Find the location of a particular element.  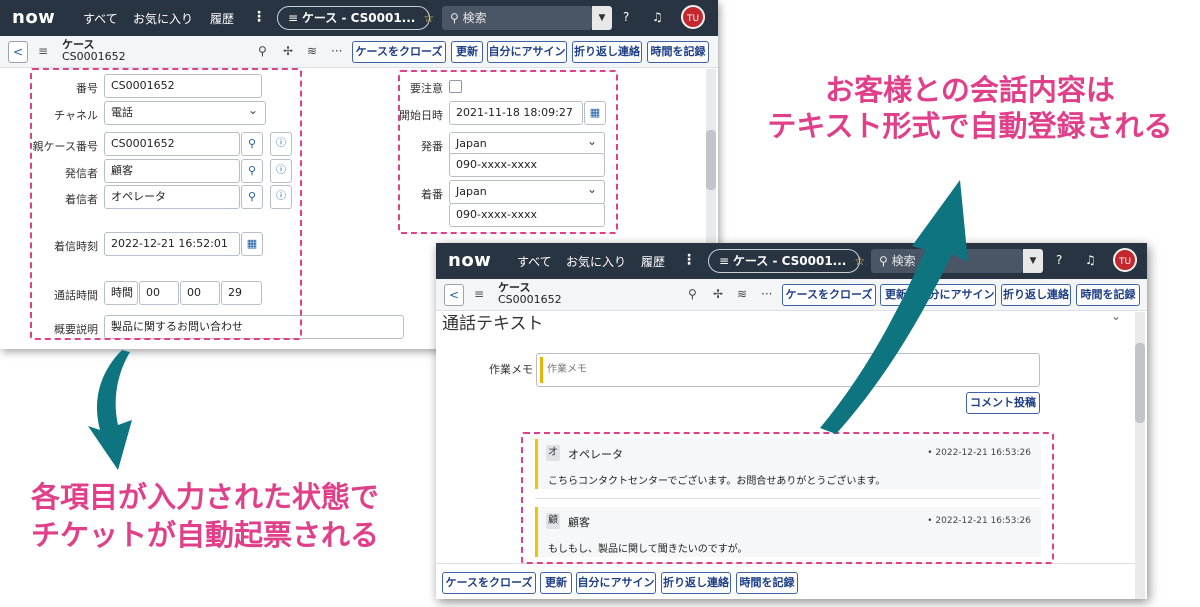

arrow-down-icon is located at coordinates (110, 410).